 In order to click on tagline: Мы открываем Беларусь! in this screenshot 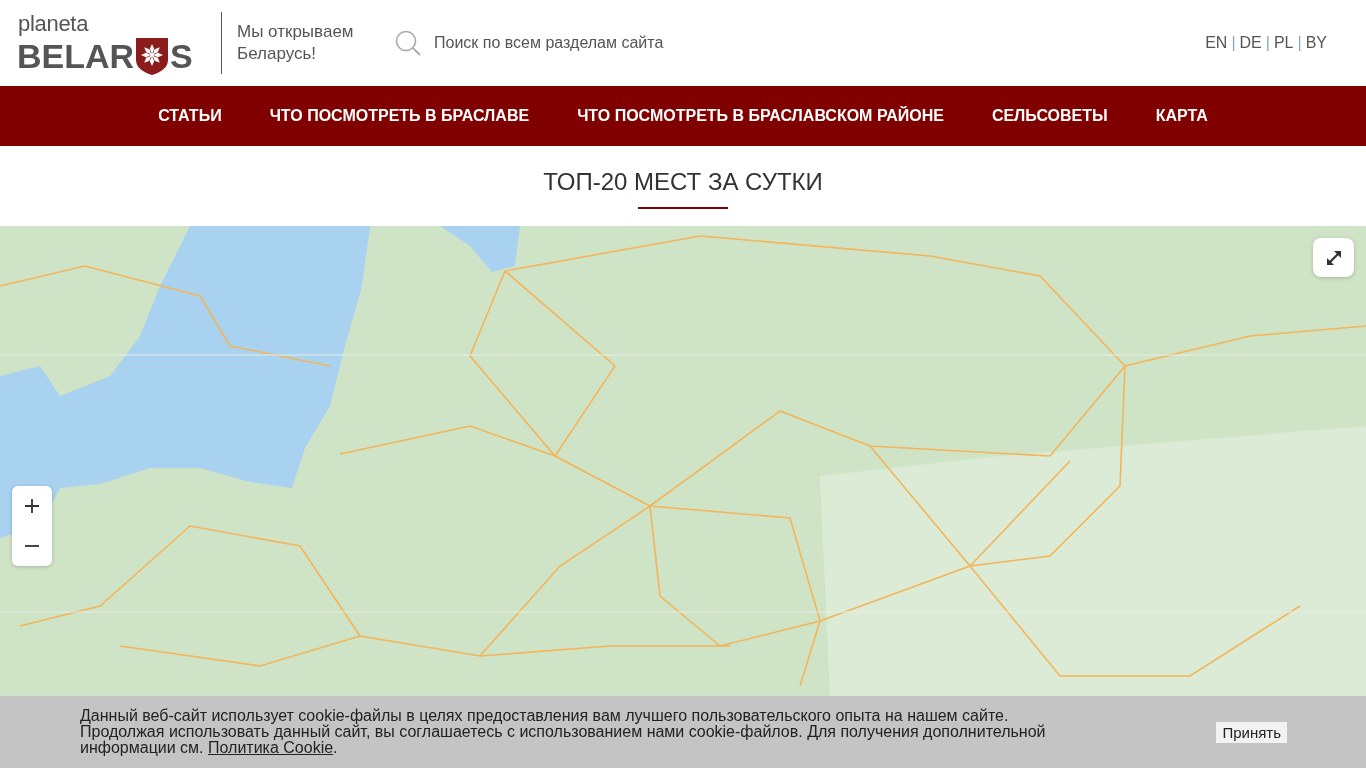, I will do `click(296, 43)`.